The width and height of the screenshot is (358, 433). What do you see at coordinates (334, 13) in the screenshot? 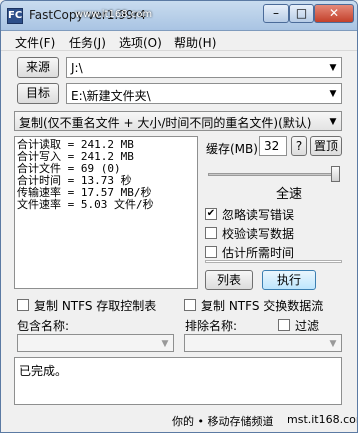
I see `close-button: ✕` at bounding box center [334, 13].